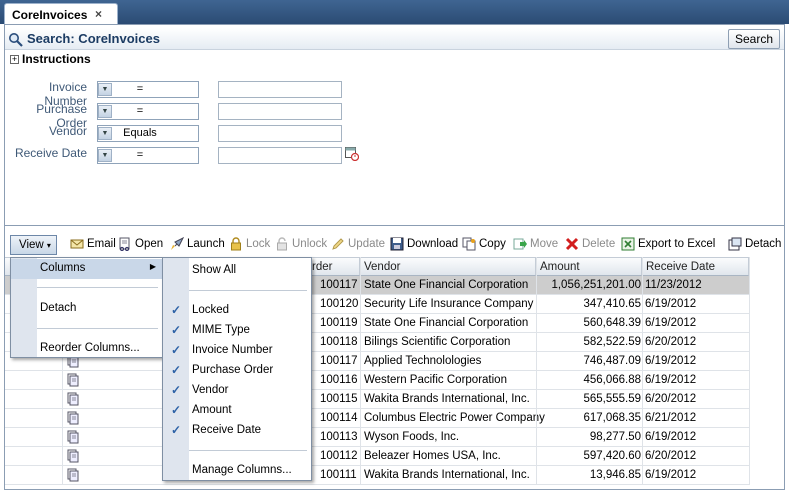 The width and height of the screenshot is (789, 492). Describe the element at coordinates (98, 14) in the screenshot. I see `close-icon: ×` at that location.